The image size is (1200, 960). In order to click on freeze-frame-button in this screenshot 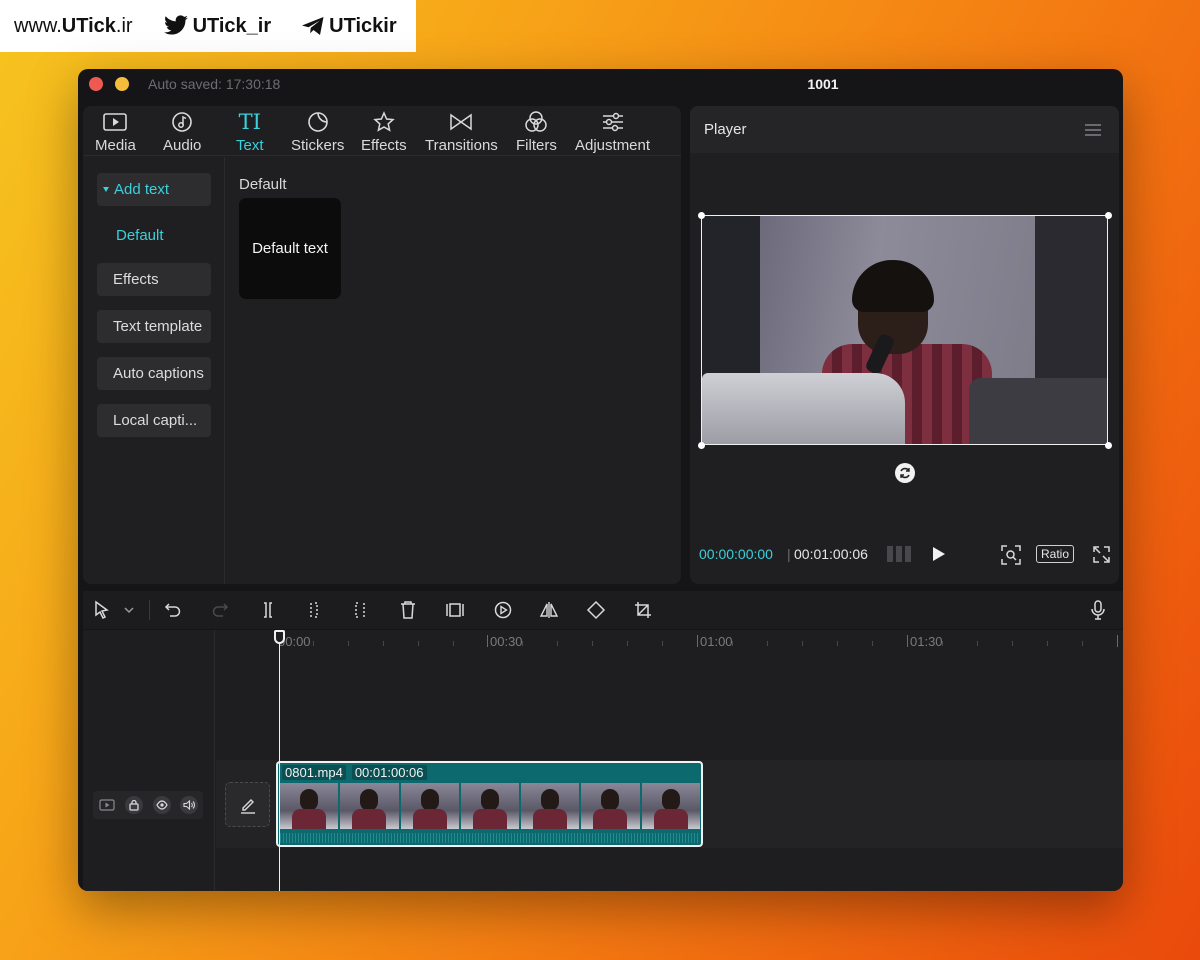, I will do `click(455, 610)`.